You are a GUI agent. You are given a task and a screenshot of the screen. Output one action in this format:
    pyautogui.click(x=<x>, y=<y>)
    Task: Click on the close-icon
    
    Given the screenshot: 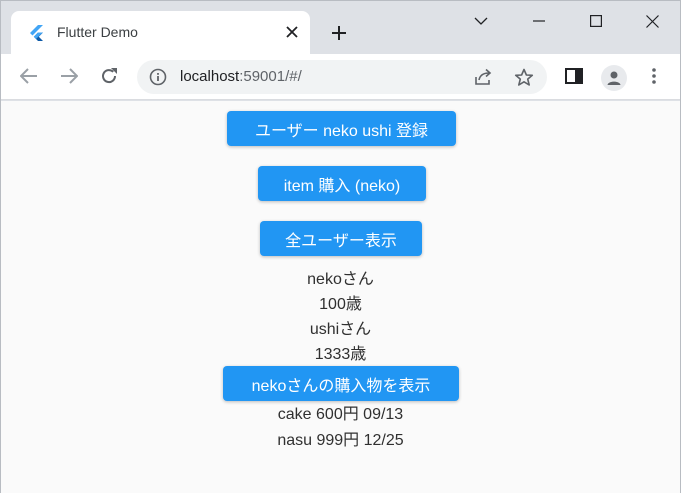 What is the action you would take?
    pyautogui.click(x=652, y=21)
    